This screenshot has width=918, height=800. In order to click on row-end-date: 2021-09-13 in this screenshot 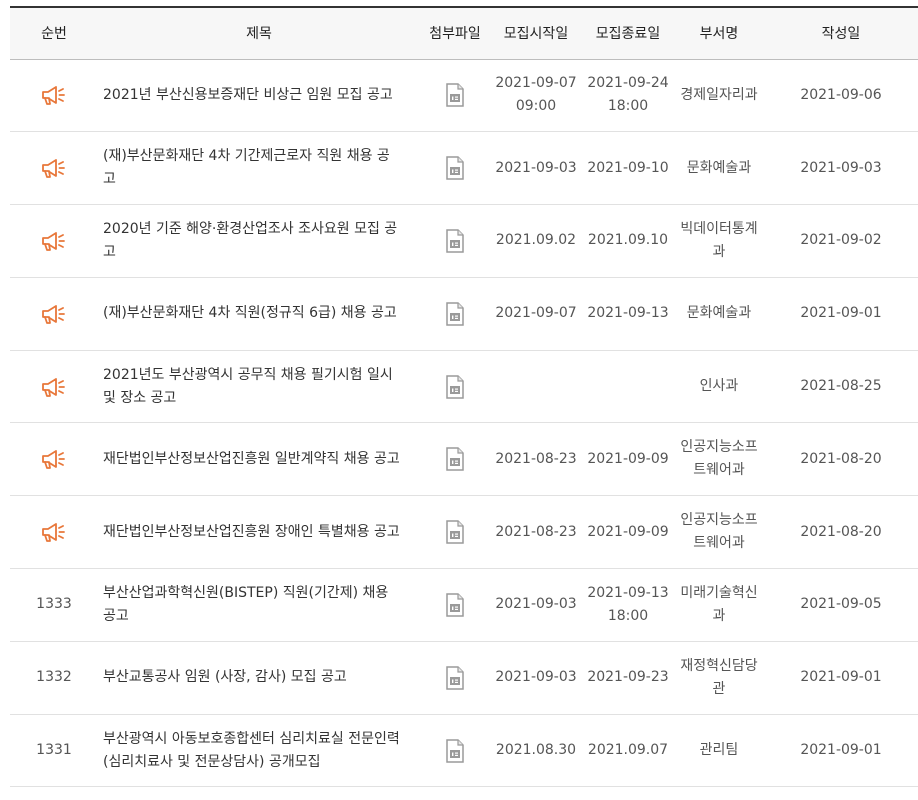, I will do `click(628, 313)`.